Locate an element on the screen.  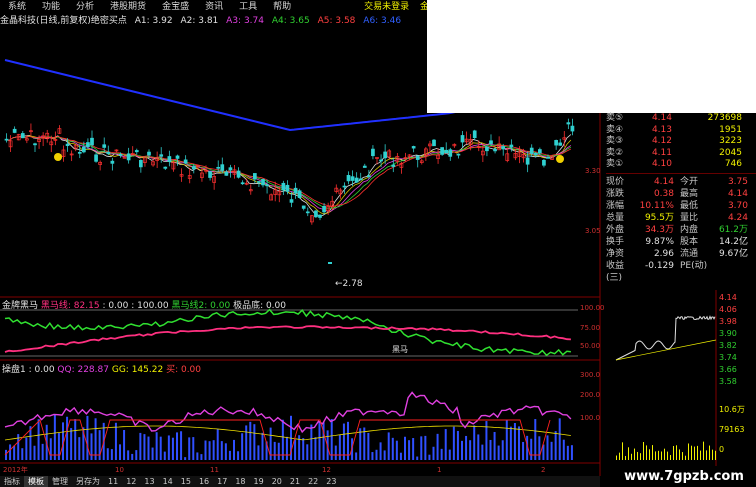
bottom-tab-3: 另存为 is located at coordinates (88, 481).